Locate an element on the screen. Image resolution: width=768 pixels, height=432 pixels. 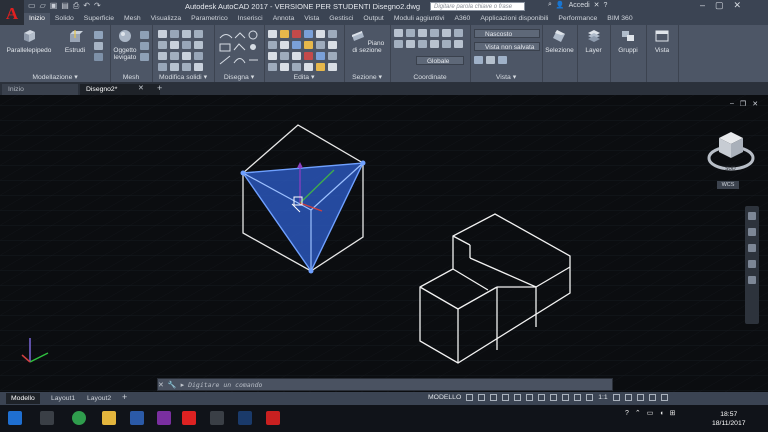
panel-label-modellazione: Modellazione ▾ is located at coordinates (55, 77).